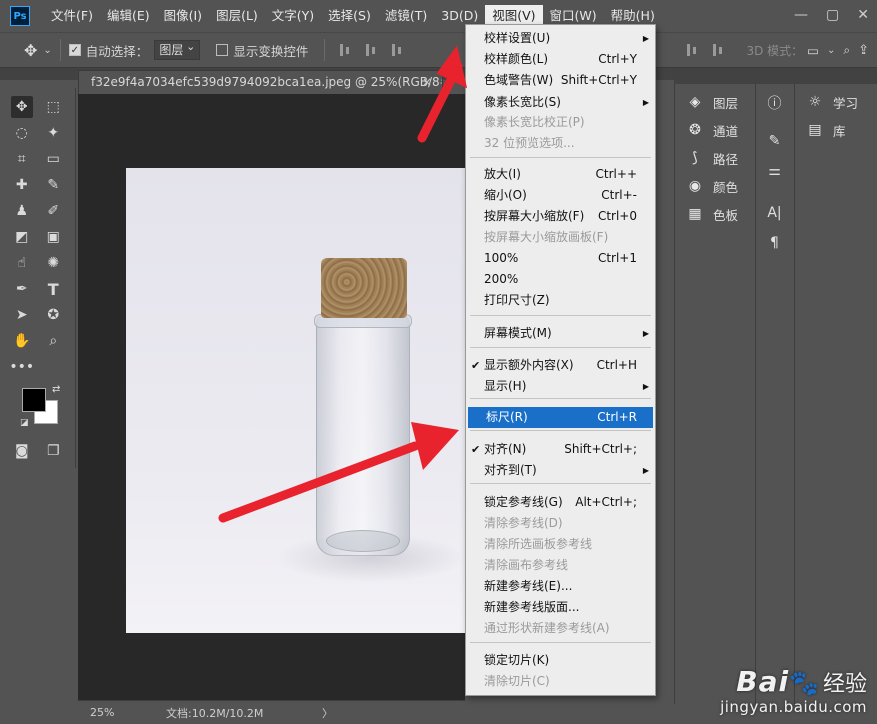 This screenshot has height=724, width=877. I want to click on magic-wand-tool-icon: ✦, so click(53, 133).